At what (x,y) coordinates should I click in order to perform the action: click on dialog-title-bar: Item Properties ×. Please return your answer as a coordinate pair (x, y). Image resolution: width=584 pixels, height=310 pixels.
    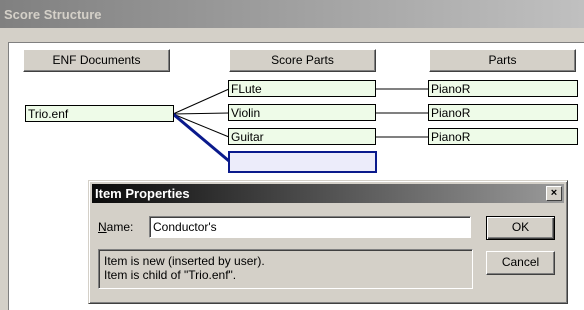
    Looking at the image, I should click on (328, 193).